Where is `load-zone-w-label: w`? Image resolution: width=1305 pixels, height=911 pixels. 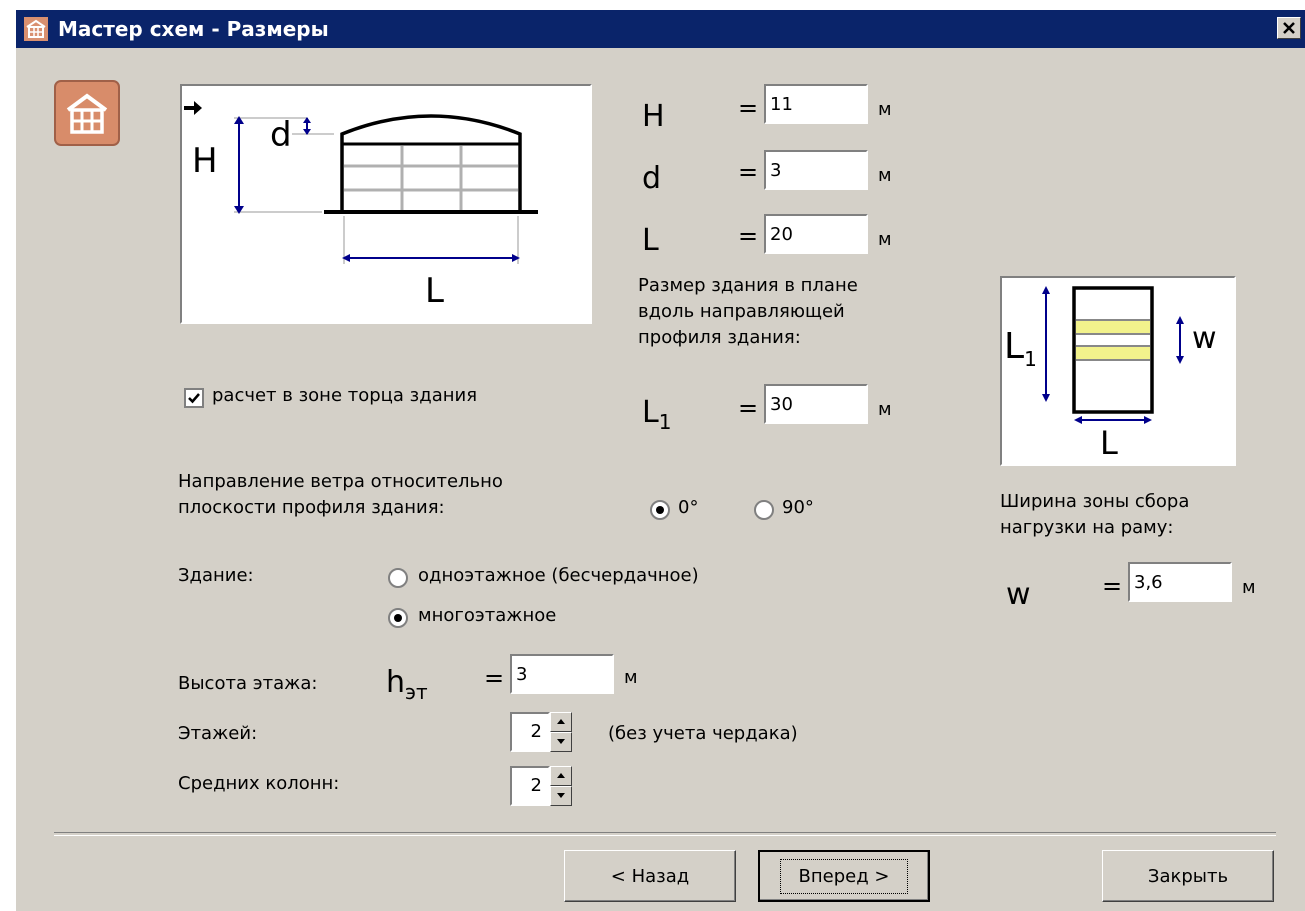 load-zone-w-label: w is located at coordinates (1018, 594).